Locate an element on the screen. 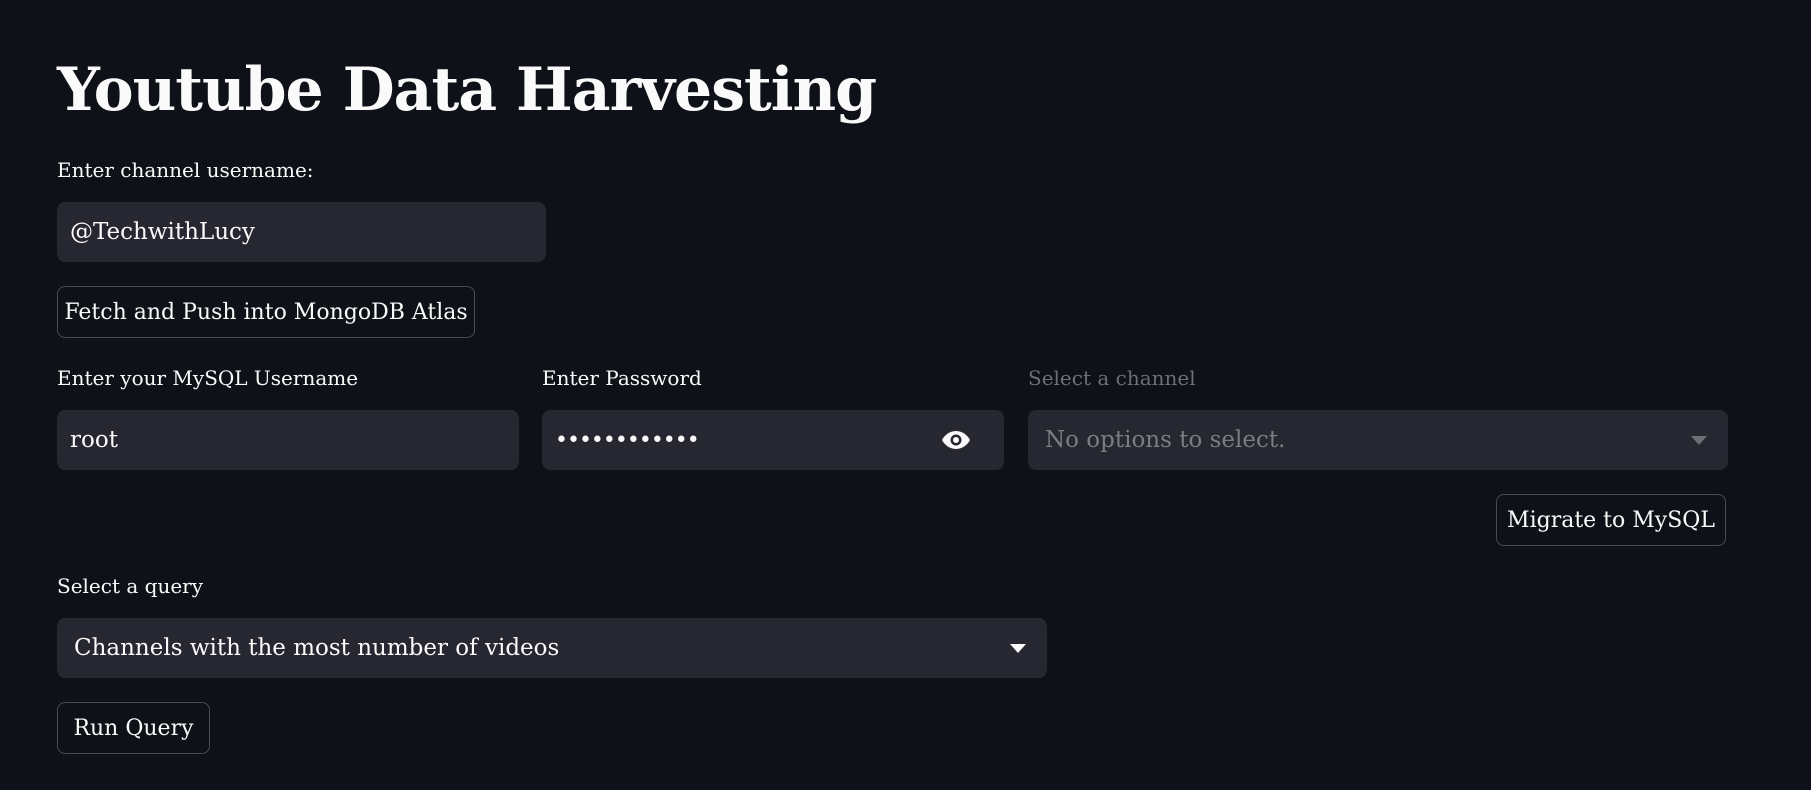  select-query-dropdown: Channels with the most number of videos is located at coordinates (552, 648).